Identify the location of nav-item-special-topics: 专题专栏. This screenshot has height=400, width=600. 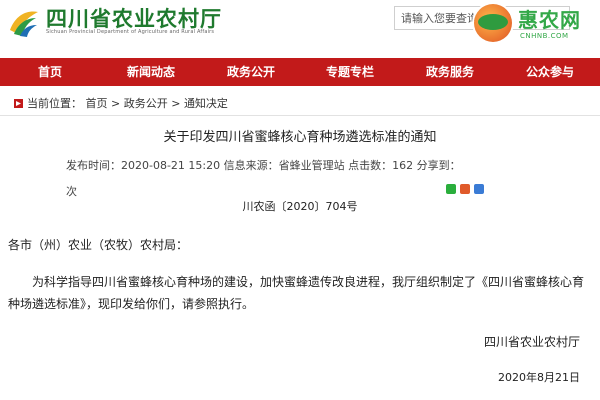
(350, 72).